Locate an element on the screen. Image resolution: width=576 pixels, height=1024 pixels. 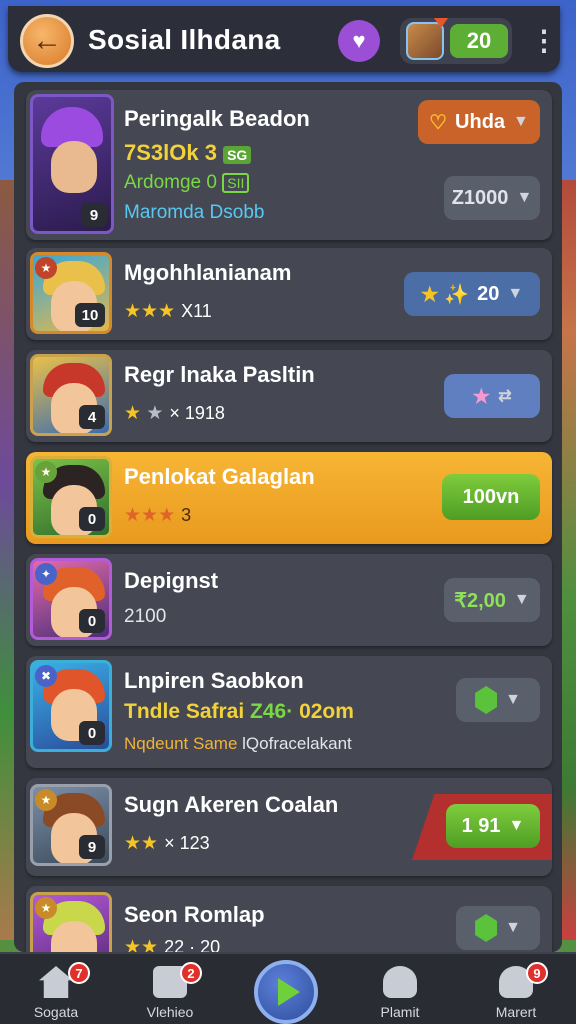
top-bar: ← Sosial Ilhdana ♥ 20 ⋮ is located at coordinates (284, 39).